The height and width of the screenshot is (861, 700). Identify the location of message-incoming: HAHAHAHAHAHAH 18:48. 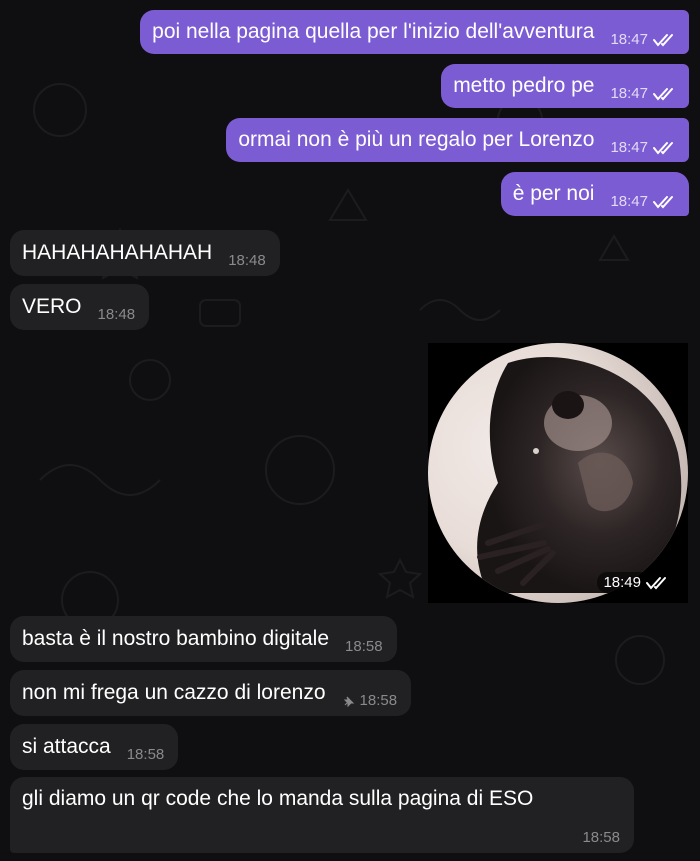
(145, 253).